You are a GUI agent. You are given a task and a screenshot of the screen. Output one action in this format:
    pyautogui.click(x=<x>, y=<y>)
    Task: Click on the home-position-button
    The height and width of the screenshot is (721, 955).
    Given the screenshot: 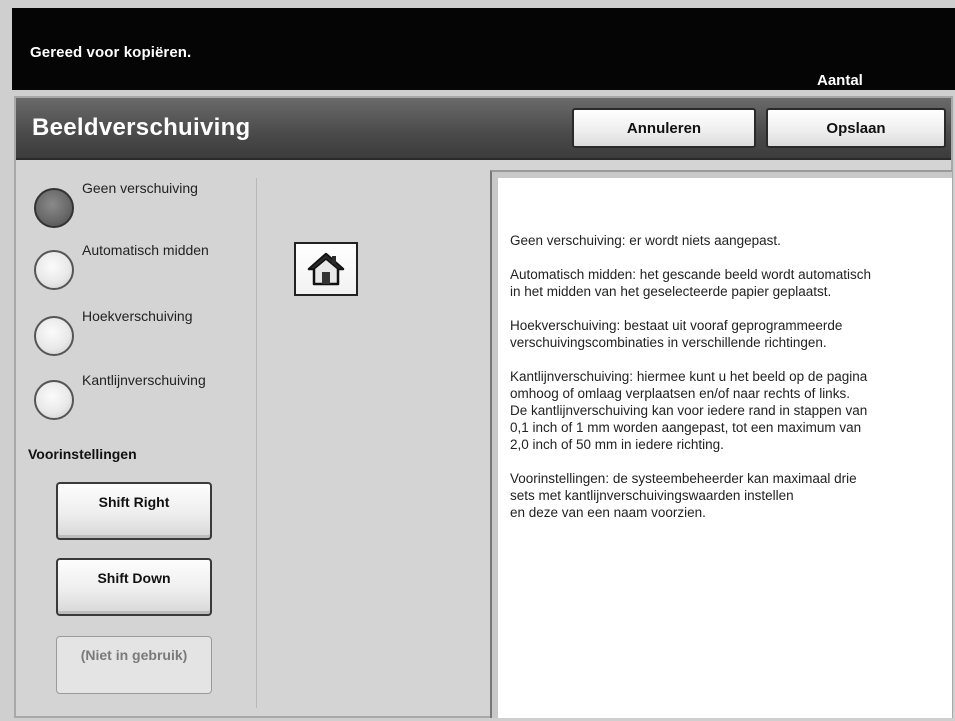 What is the action you would take?
    pyautogui.click(x=326, y=269)
    